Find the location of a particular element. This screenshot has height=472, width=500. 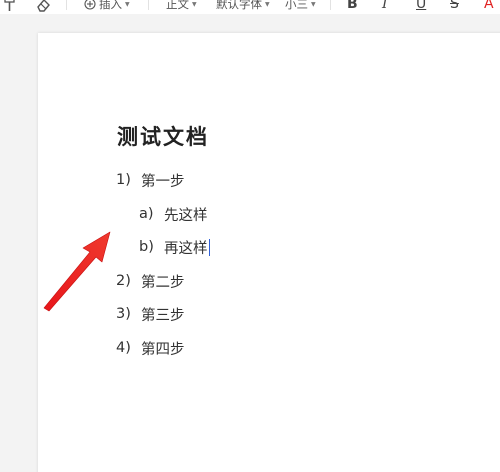

font-color-button: A is located at coordinates (489, 7).